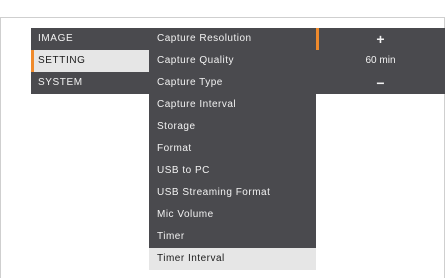  I want to click on top-bar, so click(222, 9).